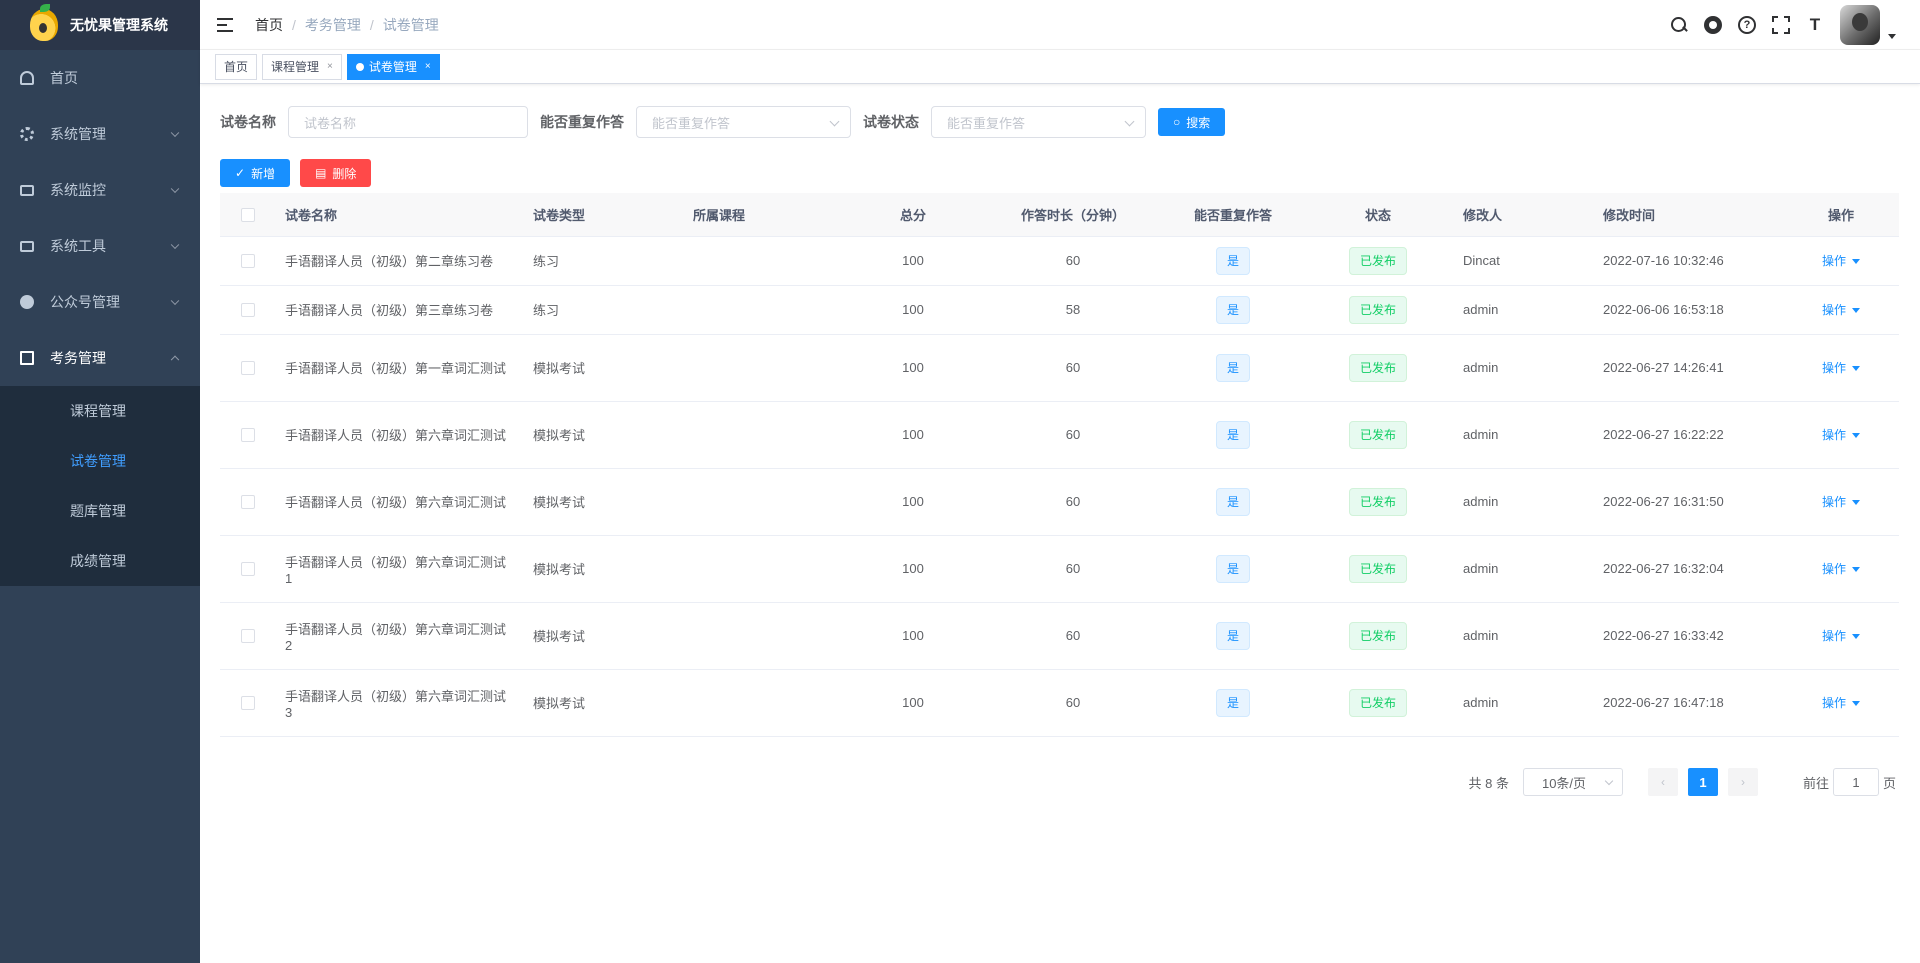 This screenshot has width=1920, height=963. Describe the element at coordinates (100, 561) in the screenshot. I see `sidebar-item-scores: 成绩管理` at that location.